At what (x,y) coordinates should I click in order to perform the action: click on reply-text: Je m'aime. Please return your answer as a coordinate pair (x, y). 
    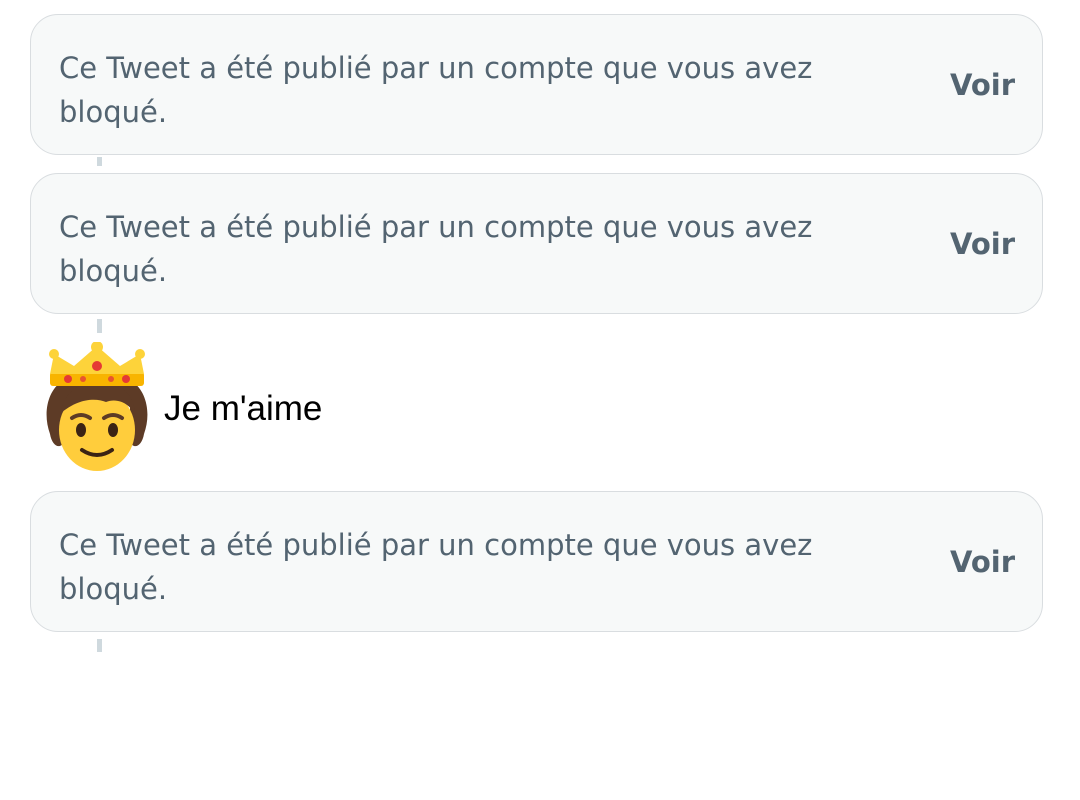
    Looking at the image, I should click on (243, 408).